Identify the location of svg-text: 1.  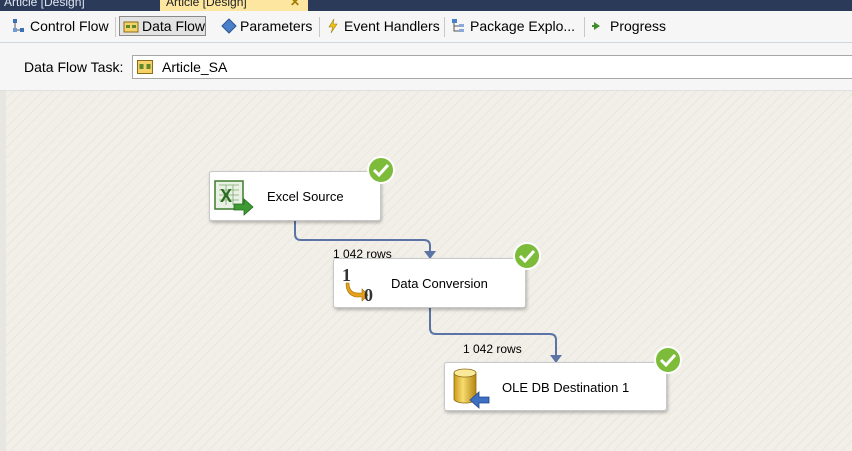
(346, 275).